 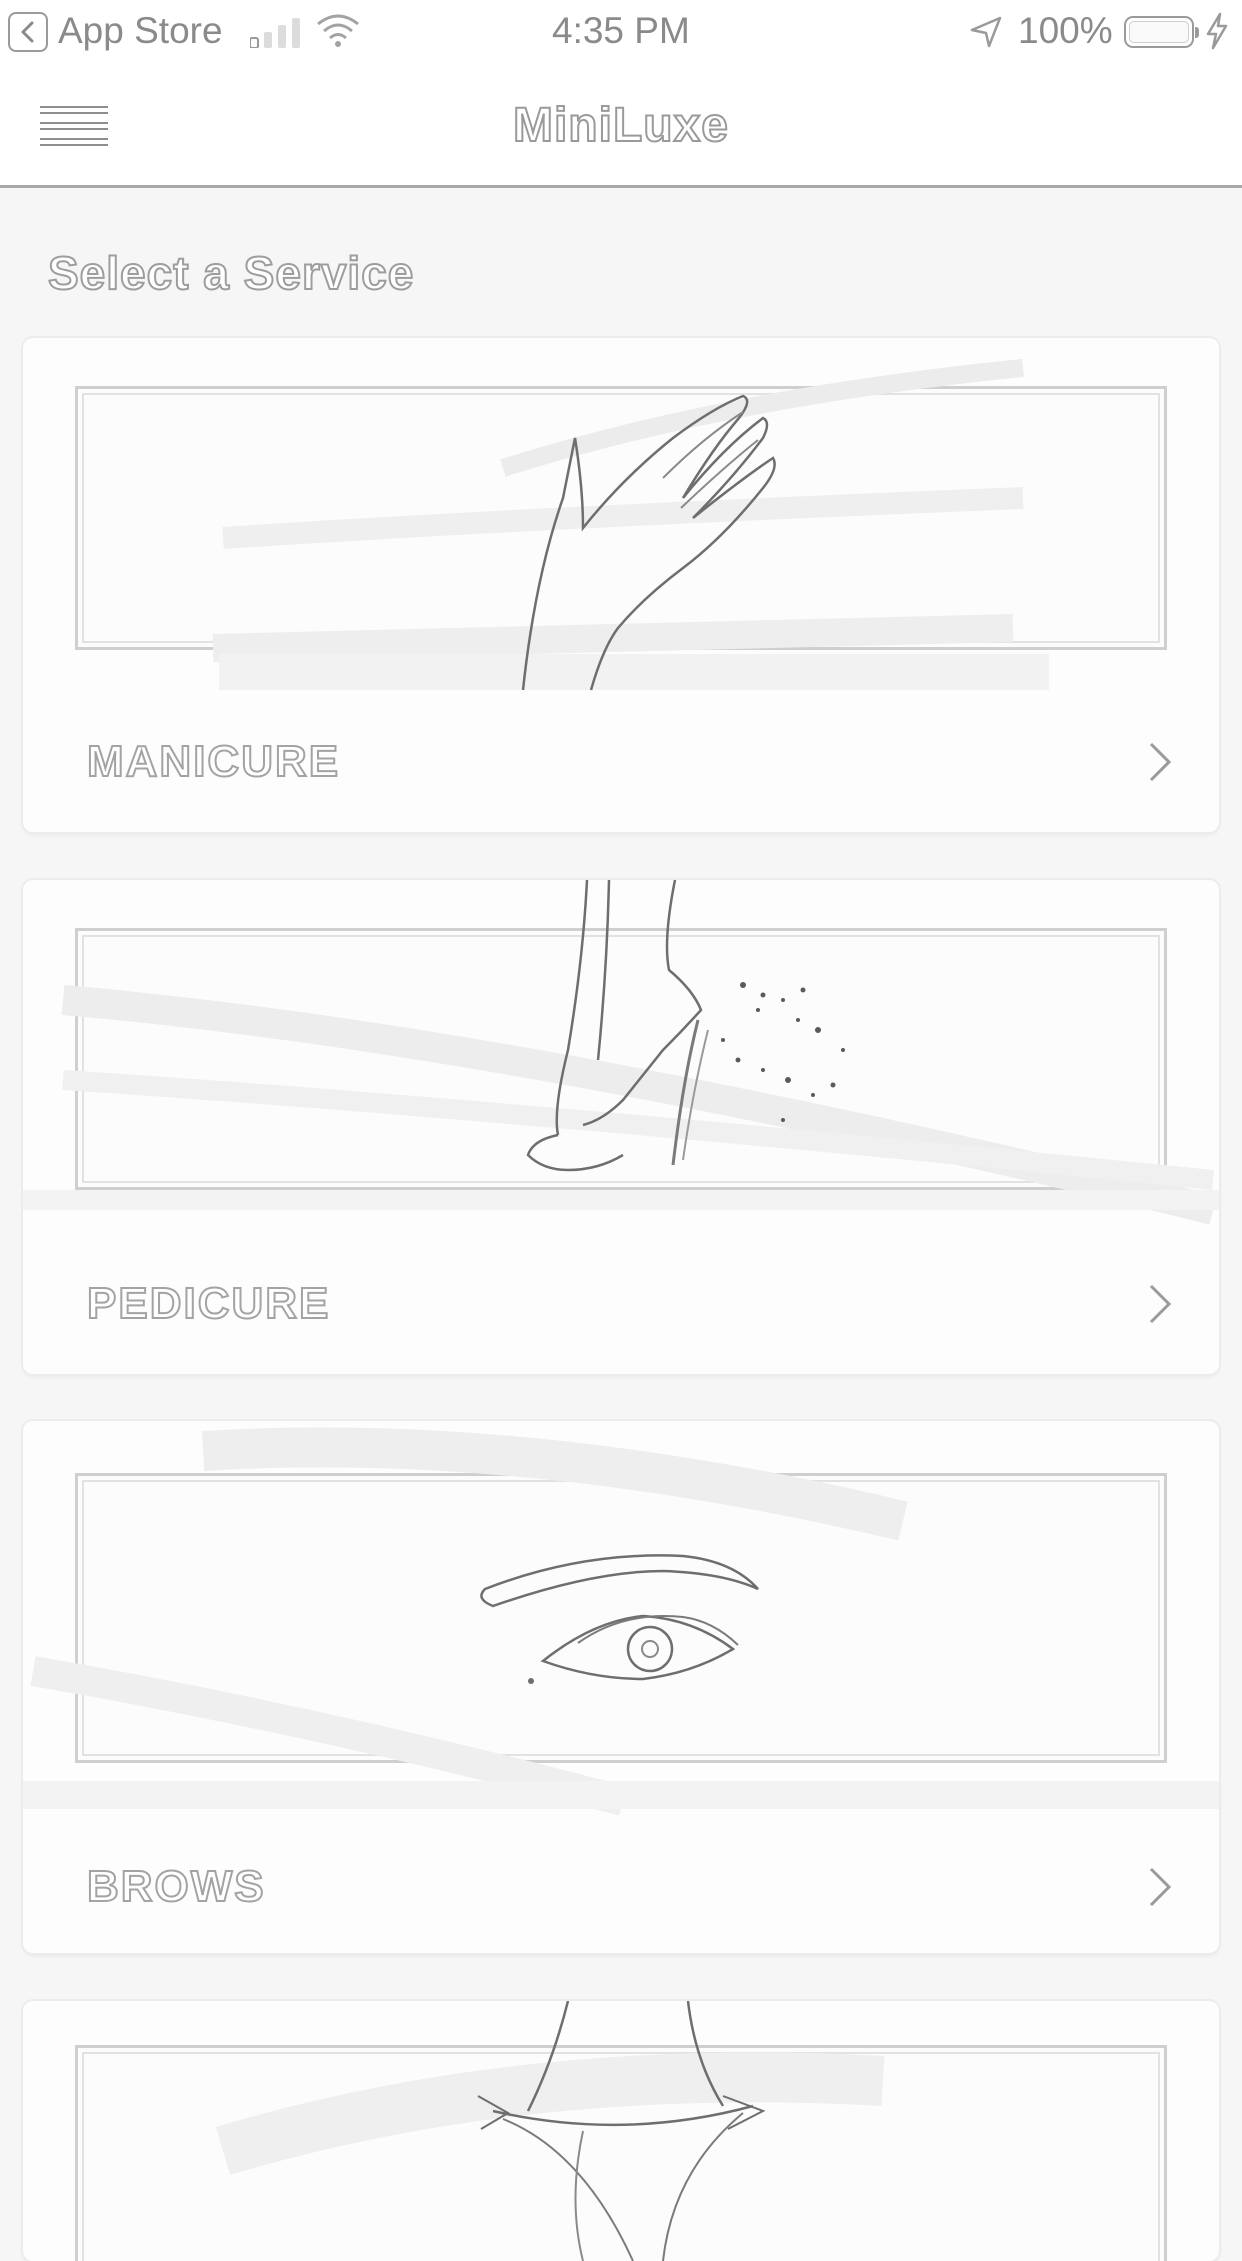 What do you see at coordinates (986, 32) in the screenshot?
I see `location-arrow-icon` at bounding box center [986, 32].